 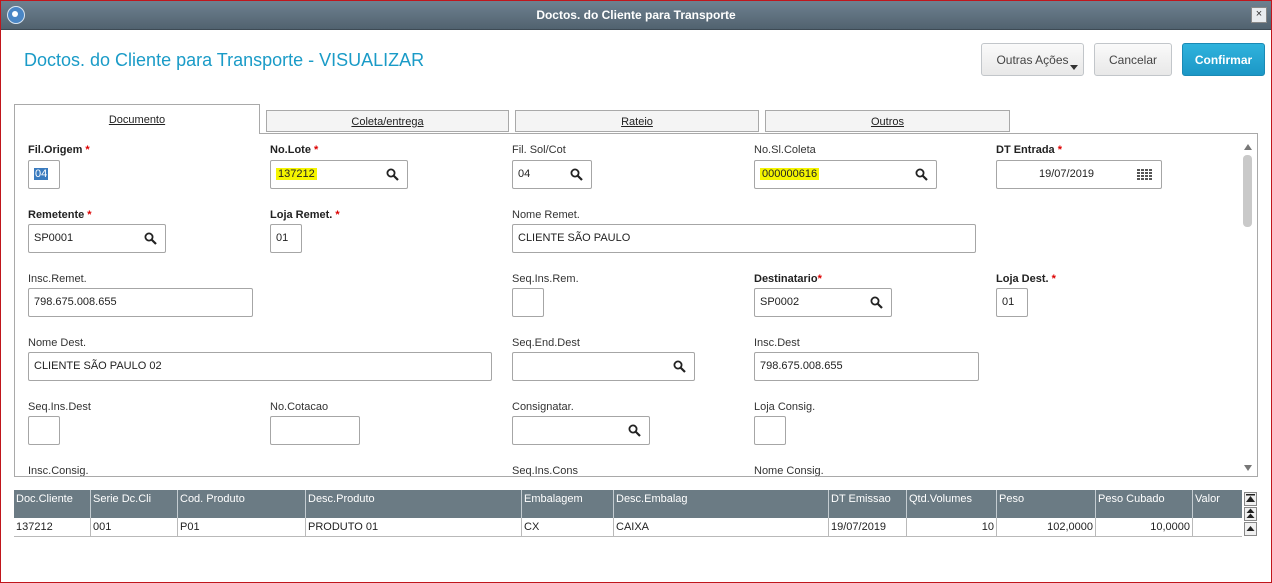 What do you see at coordinates (1144, 504) in the screenshot?
I see `column-header: Peso Cubado` at bounding box center [1144, 504].